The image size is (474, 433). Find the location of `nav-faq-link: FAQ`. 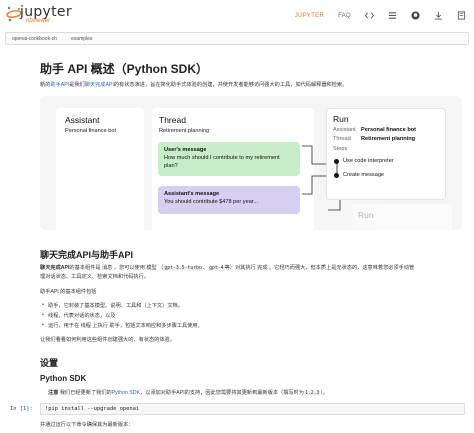

nav-faq-link: FAQ is located at coordinates (344, 16).